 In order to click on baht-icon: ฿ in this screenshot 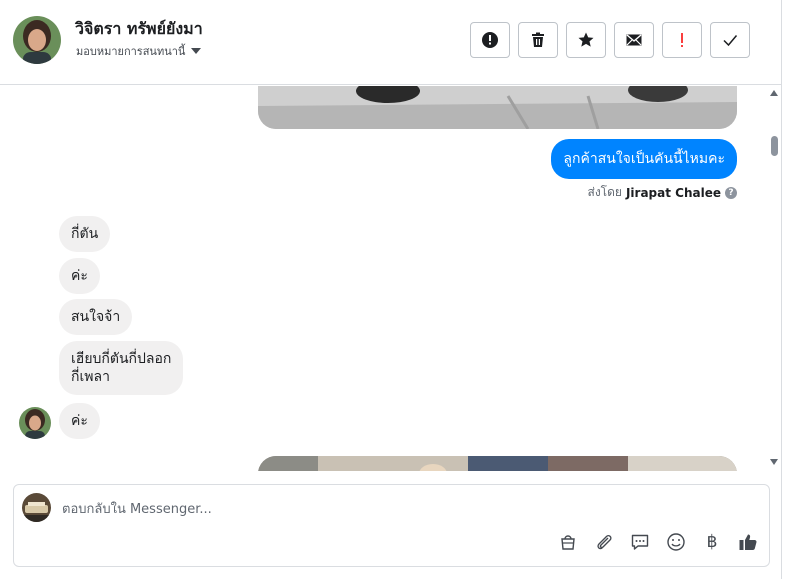, I will do `click(712, 542)`.